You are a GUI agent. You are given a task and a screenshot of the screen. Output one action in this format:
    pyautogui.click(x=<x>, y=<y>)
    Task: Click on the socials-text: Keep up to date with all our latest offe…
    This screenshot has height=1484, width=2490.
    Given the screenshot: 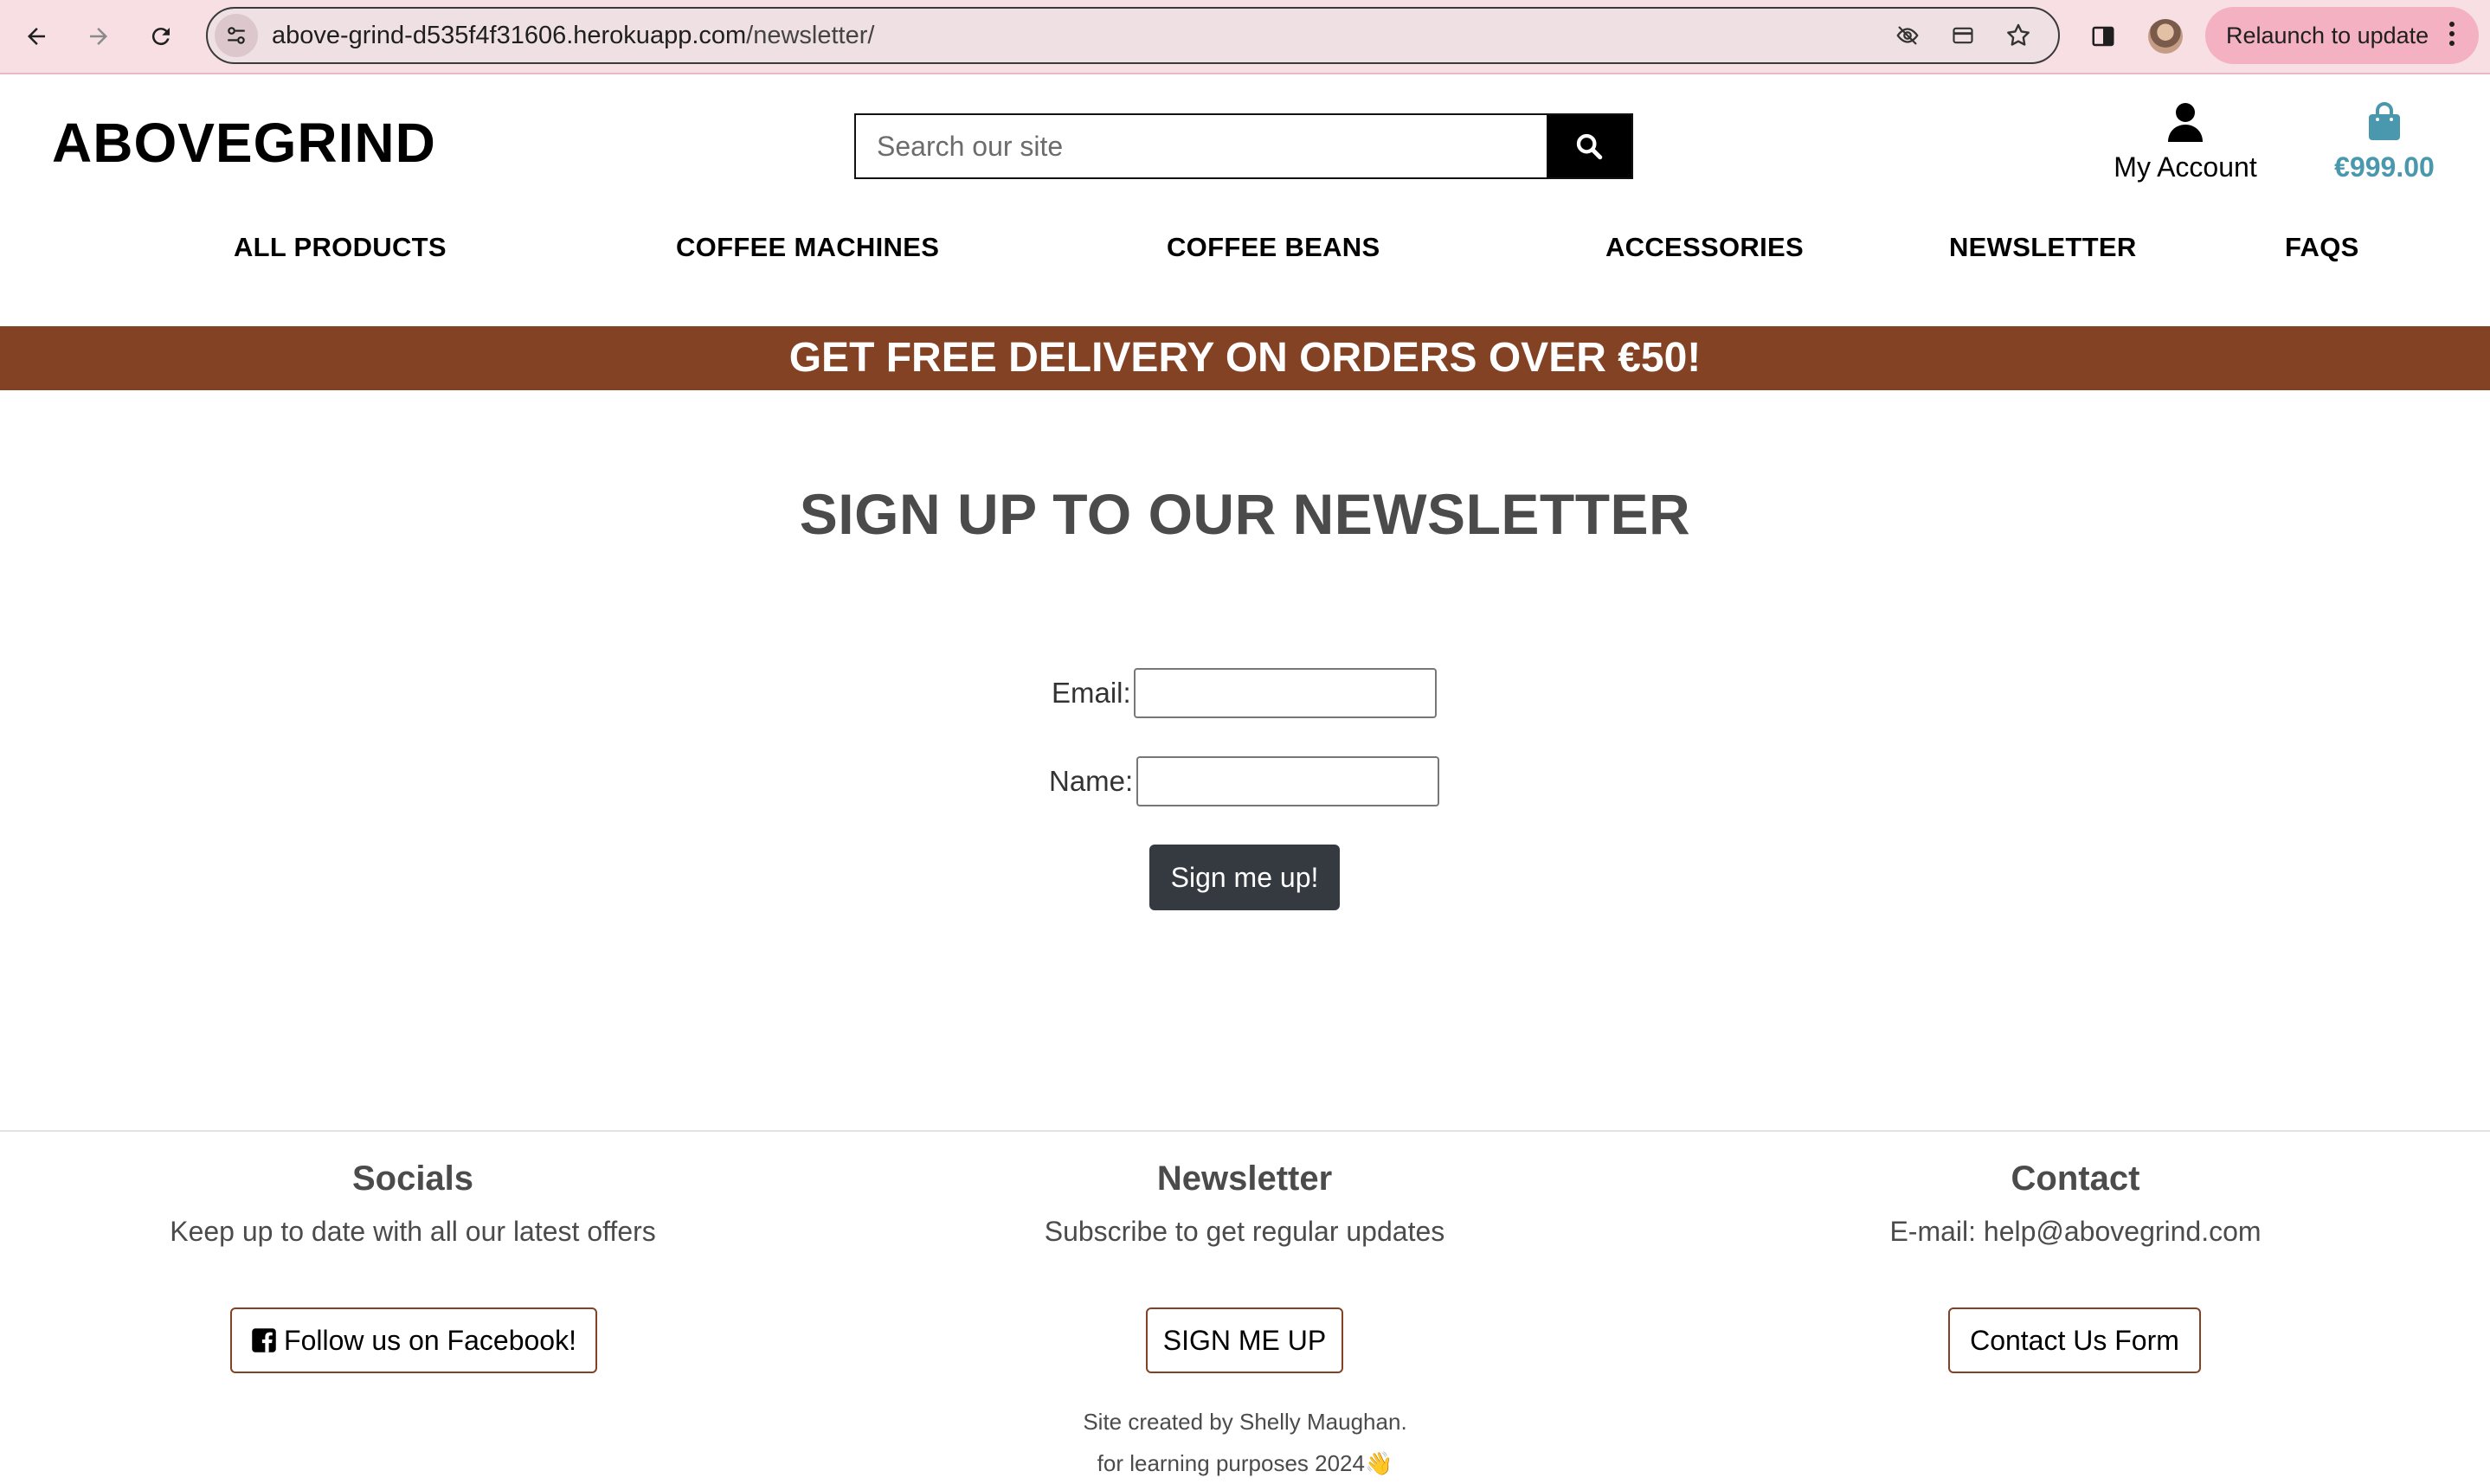 What is the action you would take?
    pyautogui.click(x=413, y=1231)
    